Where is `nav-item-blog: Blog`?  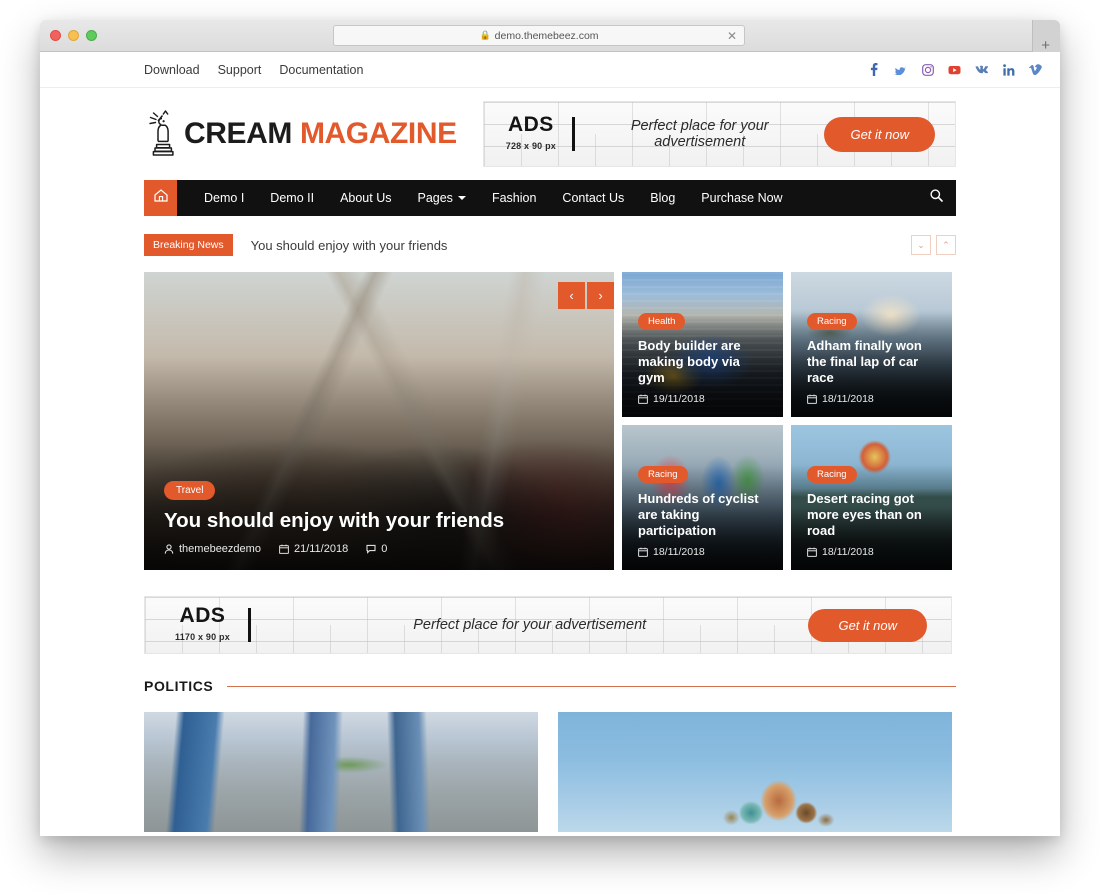
nav-item-blog: Blog is located at coordinates (662, 198).